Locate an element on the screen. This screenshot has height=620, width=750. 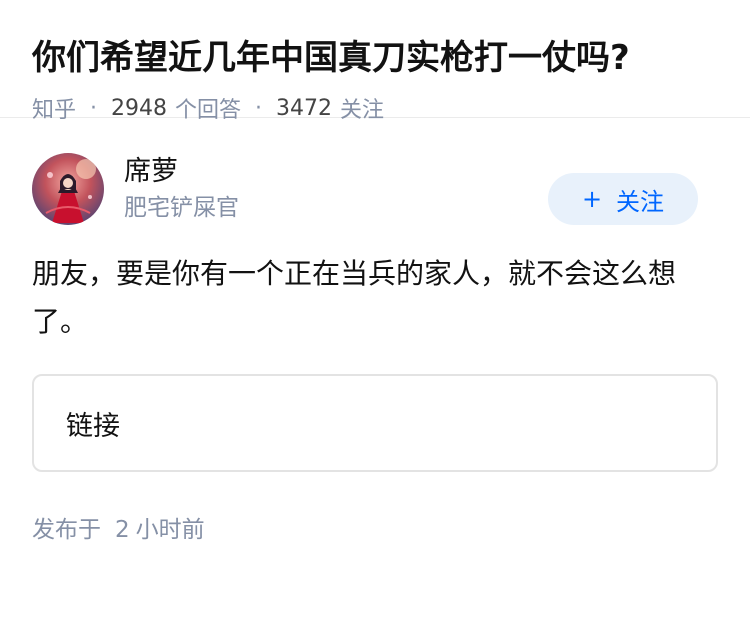
publish-time: 发布于 2 小时前 is located at coordinates (375, 527).